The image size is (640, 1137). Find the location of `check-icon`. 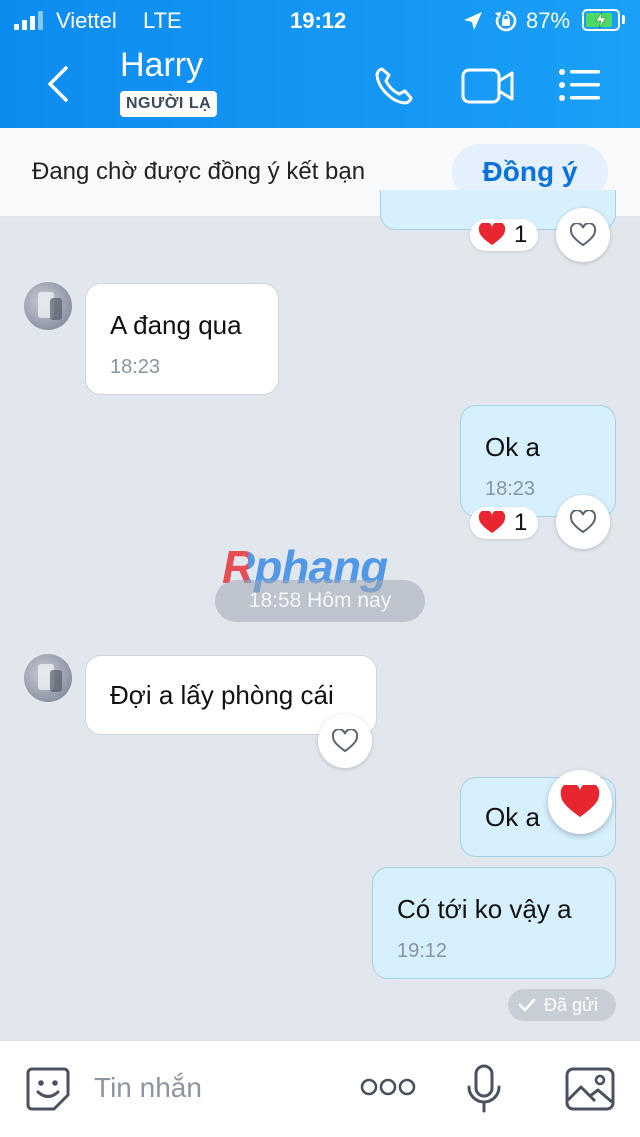

check-icon is located at coordinates (527, 1005).